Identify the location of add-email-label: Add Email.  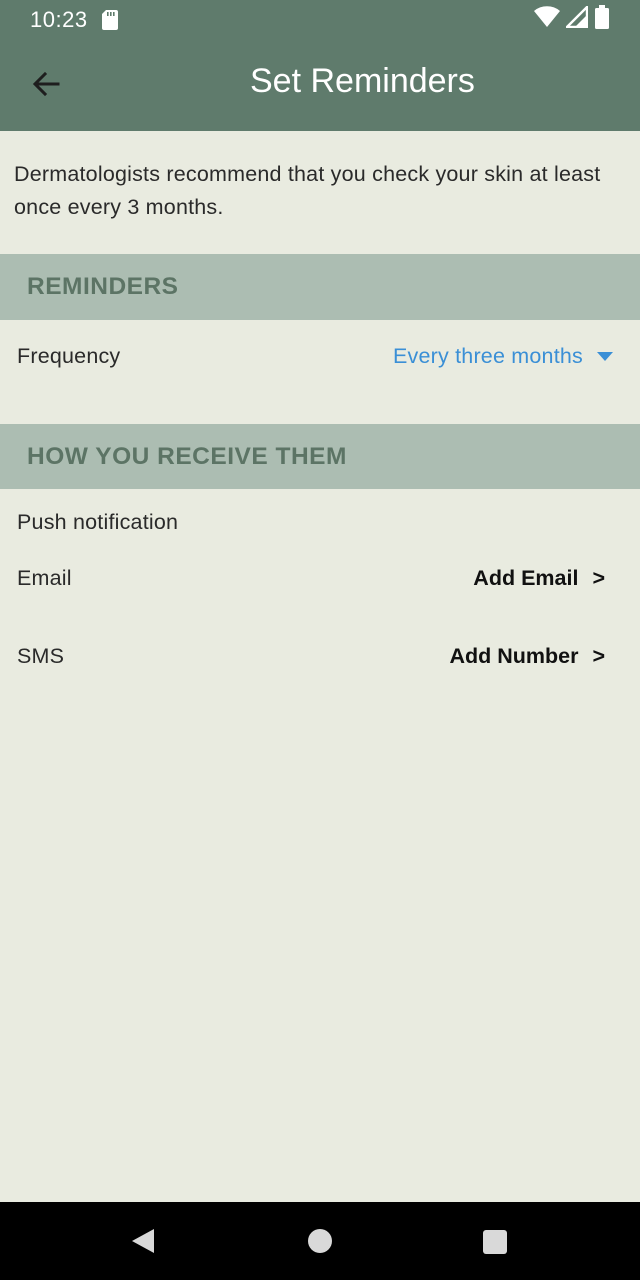
(526, 577).